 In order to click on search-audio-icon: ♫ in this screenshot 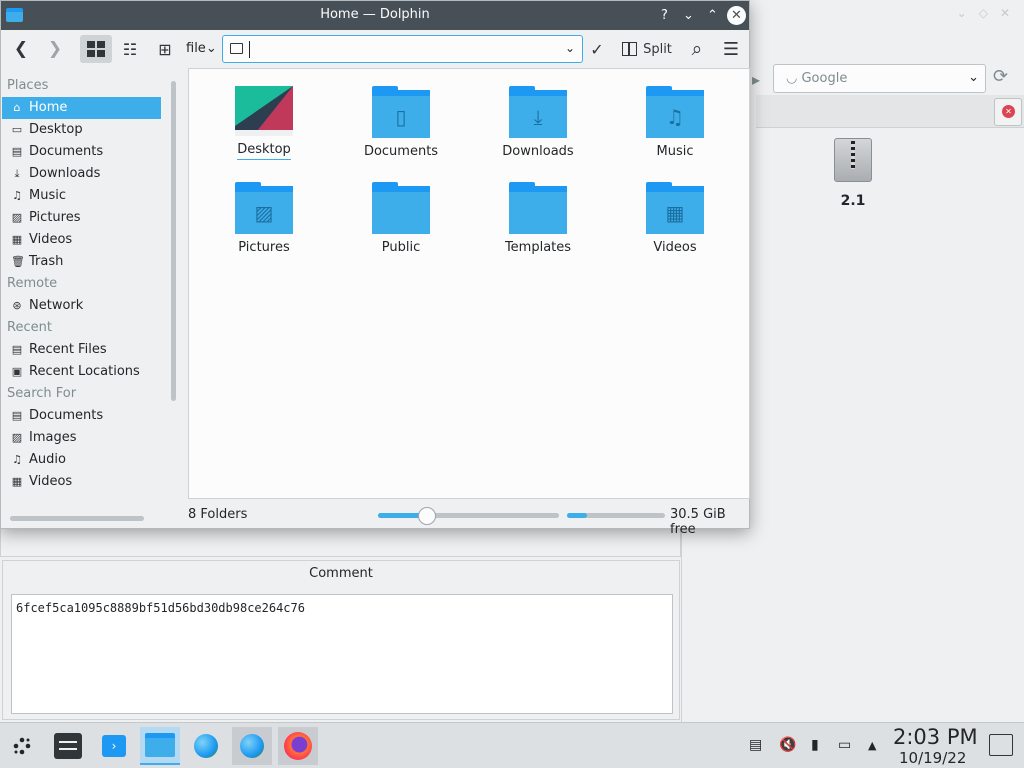, I will do `click(17, 459)`.